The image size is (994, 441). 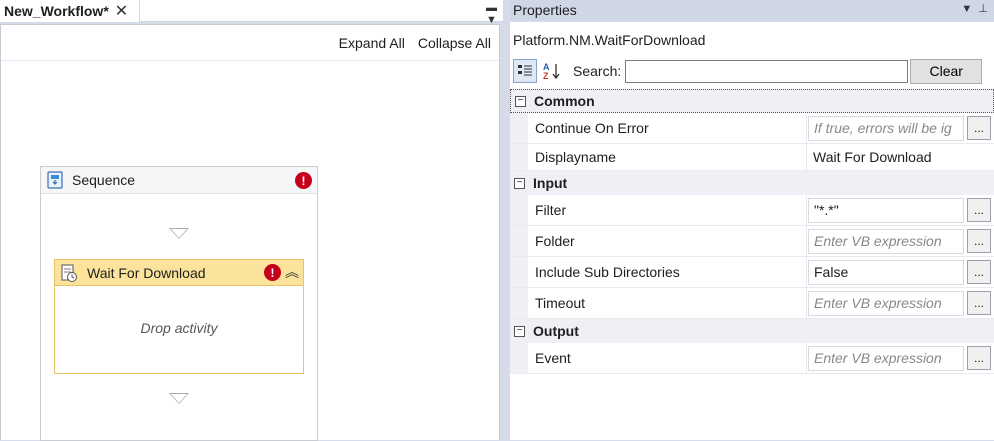 What do you see at coordinates (752, 183) in the screenshot?
I see `category-input: − Input` at bounding box center [752, 183].